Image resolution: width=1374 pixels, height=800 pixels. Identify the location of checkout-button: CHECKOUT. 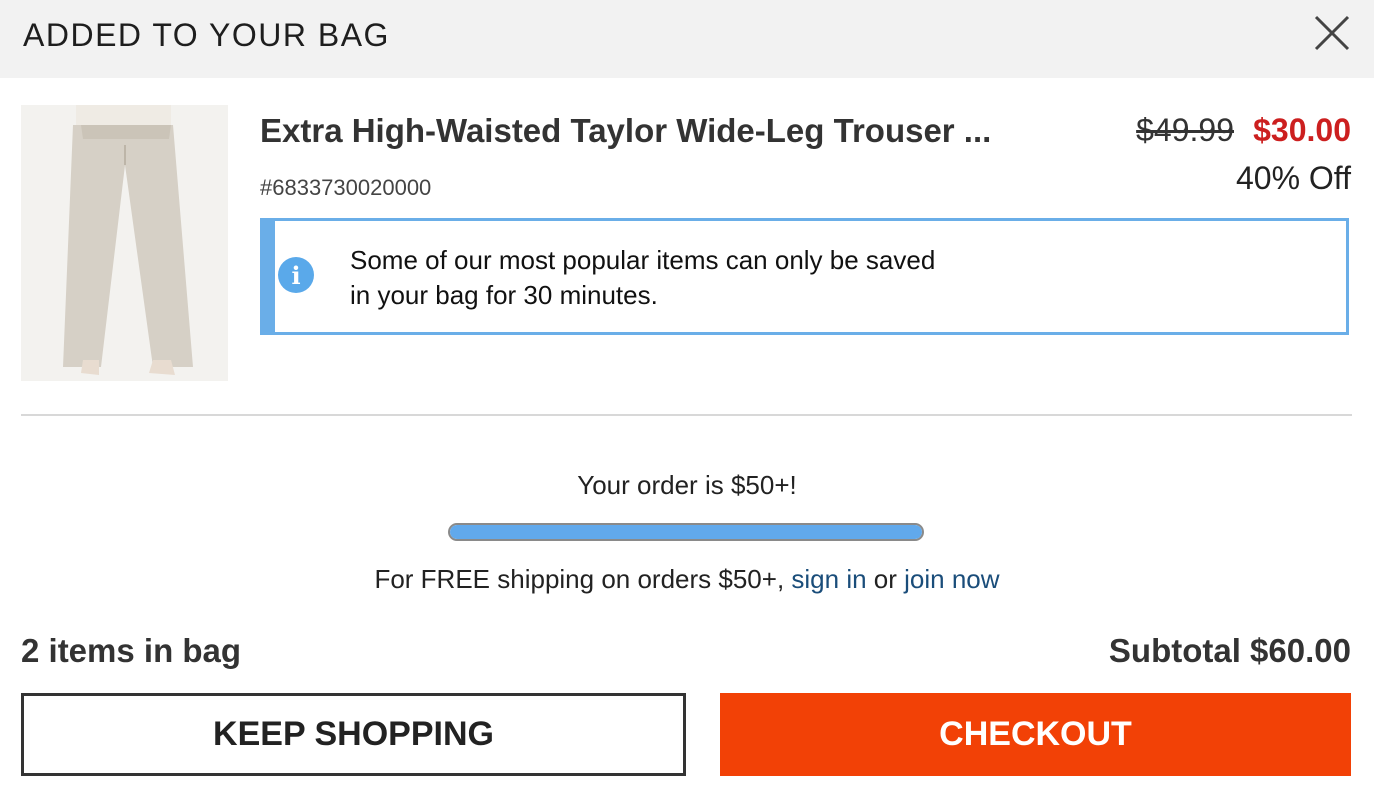
(1035, 734).